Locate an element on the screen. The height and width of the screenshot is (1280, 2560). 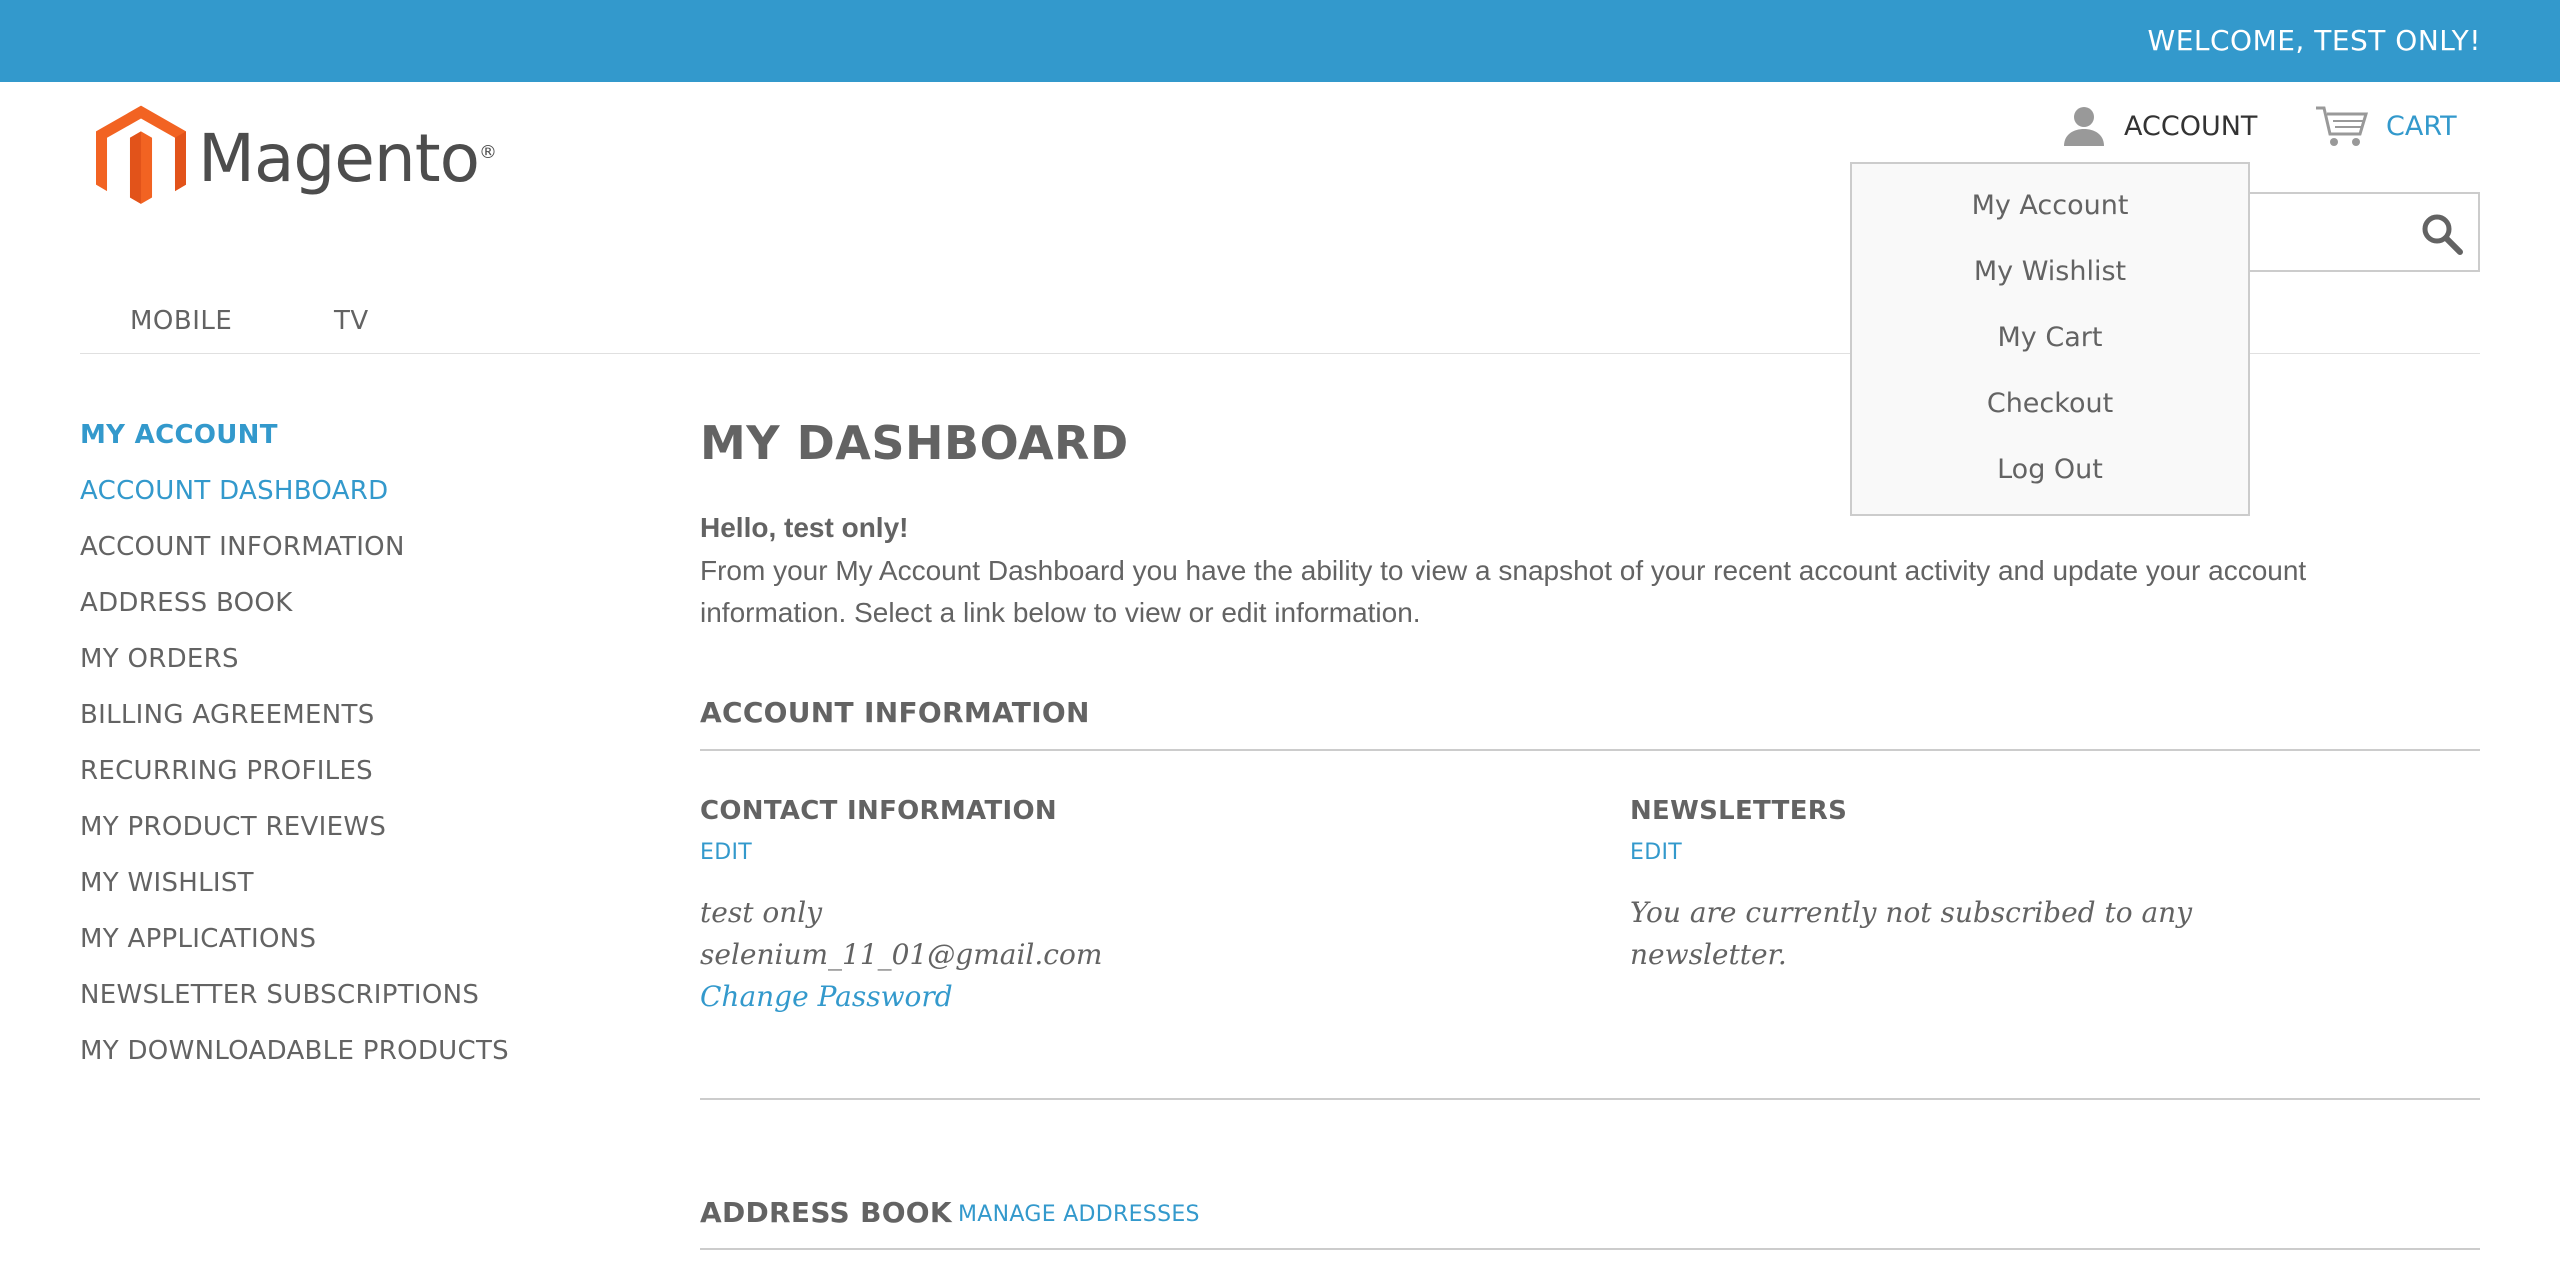
sidebar-item-my-downloadable-products: MY DOWNLOADABLE PRODUCTS is located at coordinates (294, 1051).